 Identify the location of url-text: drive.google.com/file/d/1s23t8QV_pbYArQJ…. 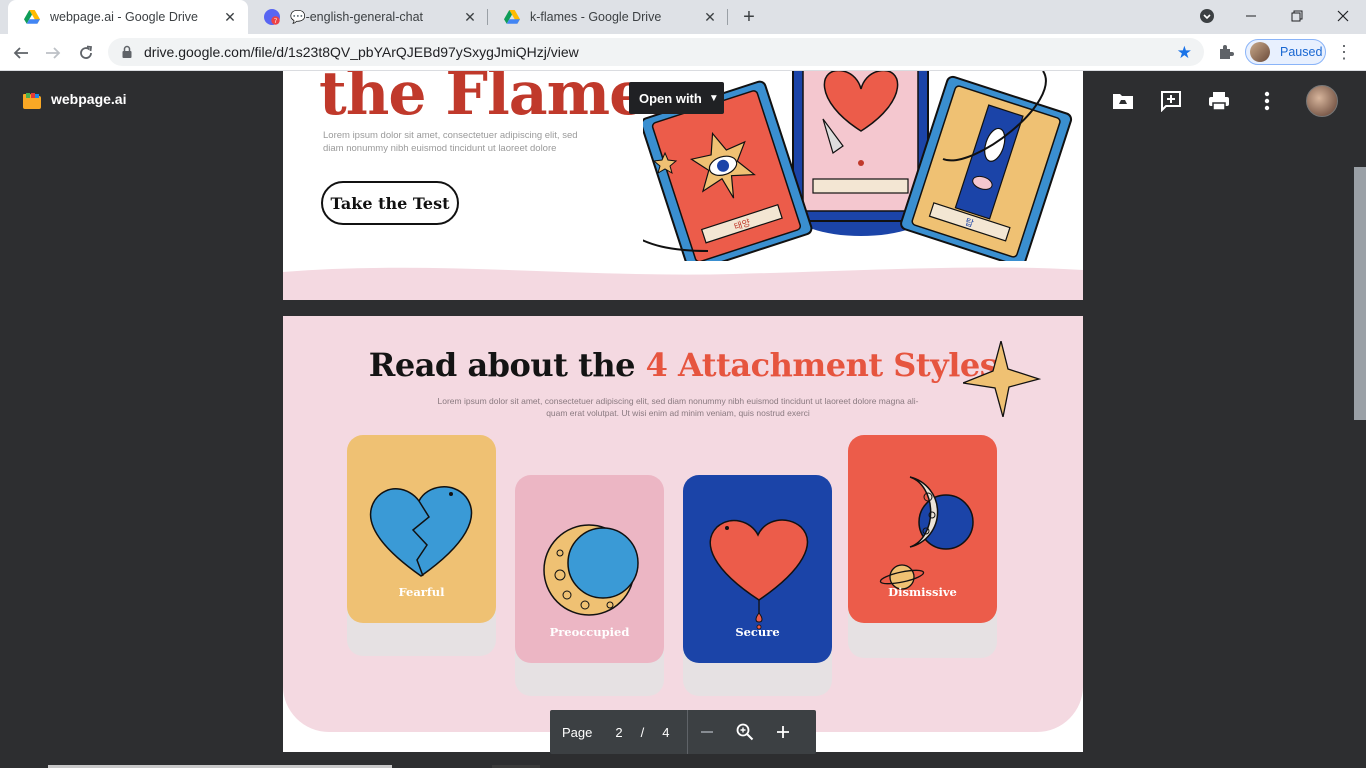
(361, 52).